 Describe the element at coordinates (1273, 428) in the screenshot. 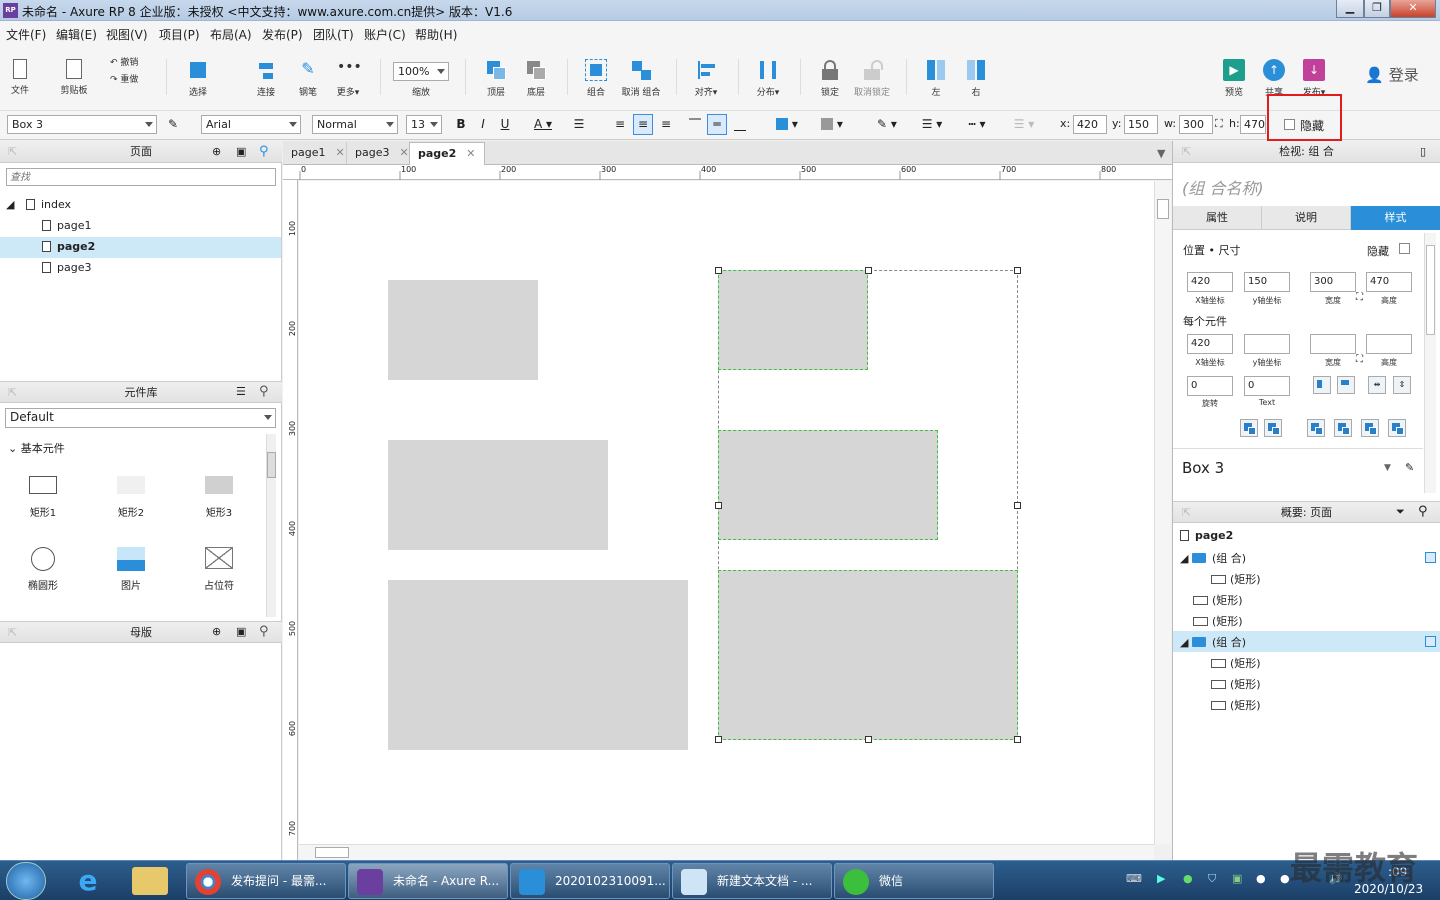

I see `align-pair-icon` at that location.